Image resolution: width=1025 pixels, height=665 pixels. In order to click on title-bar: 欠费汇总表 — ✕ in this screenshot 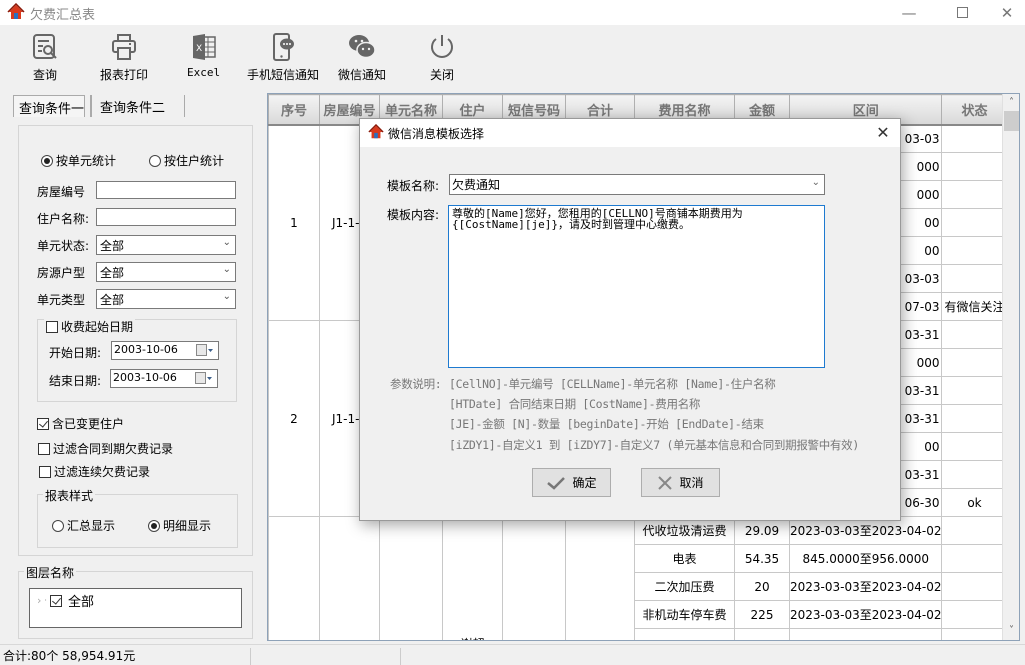, I will do `click(512, 12)`.